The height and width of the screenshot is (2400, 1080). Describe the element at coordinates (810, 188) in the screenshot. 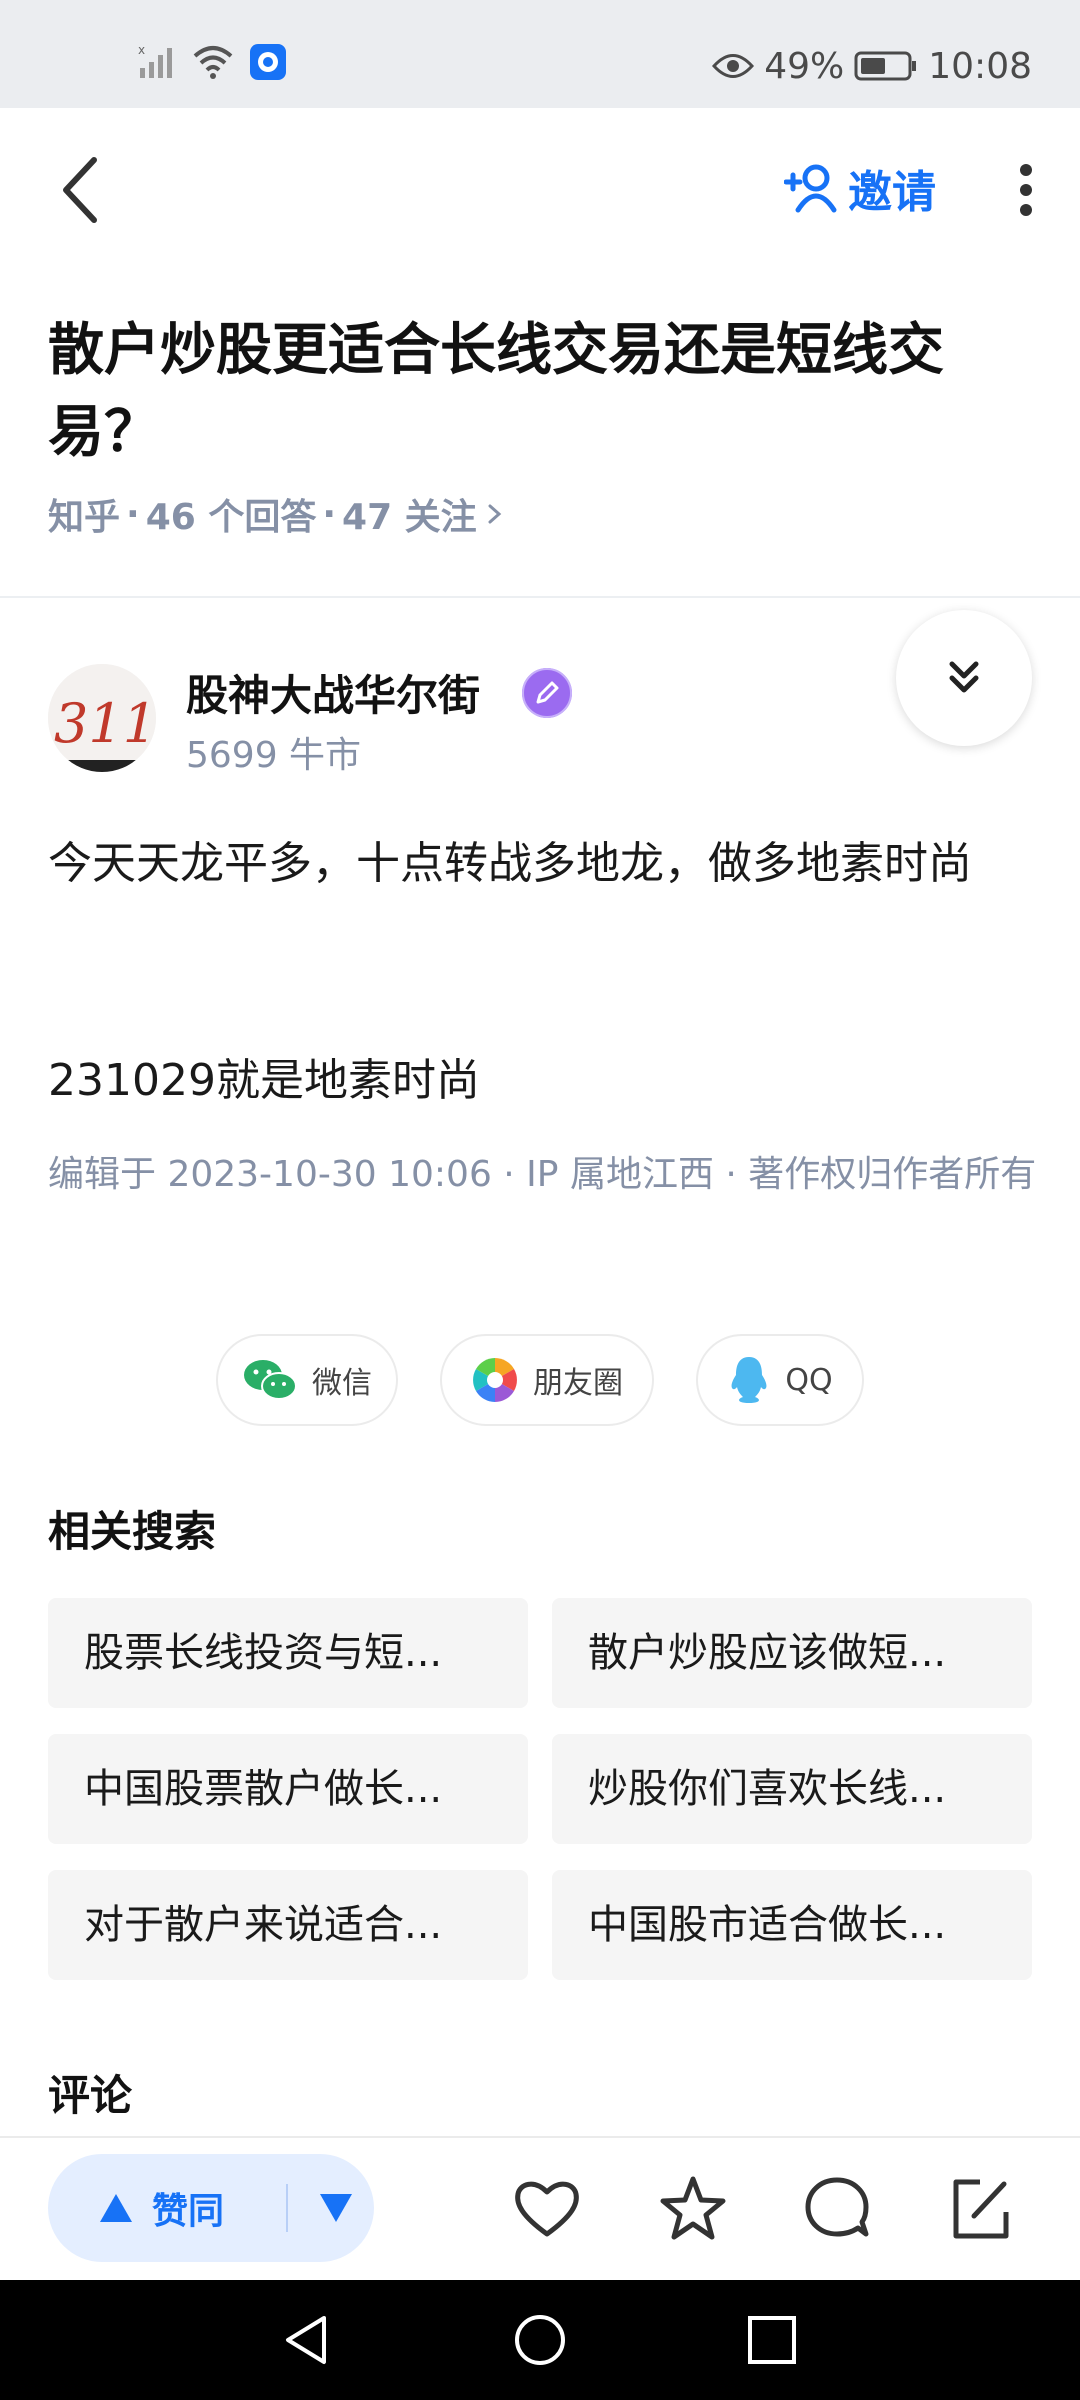

I see `add-user-icon` at that location.